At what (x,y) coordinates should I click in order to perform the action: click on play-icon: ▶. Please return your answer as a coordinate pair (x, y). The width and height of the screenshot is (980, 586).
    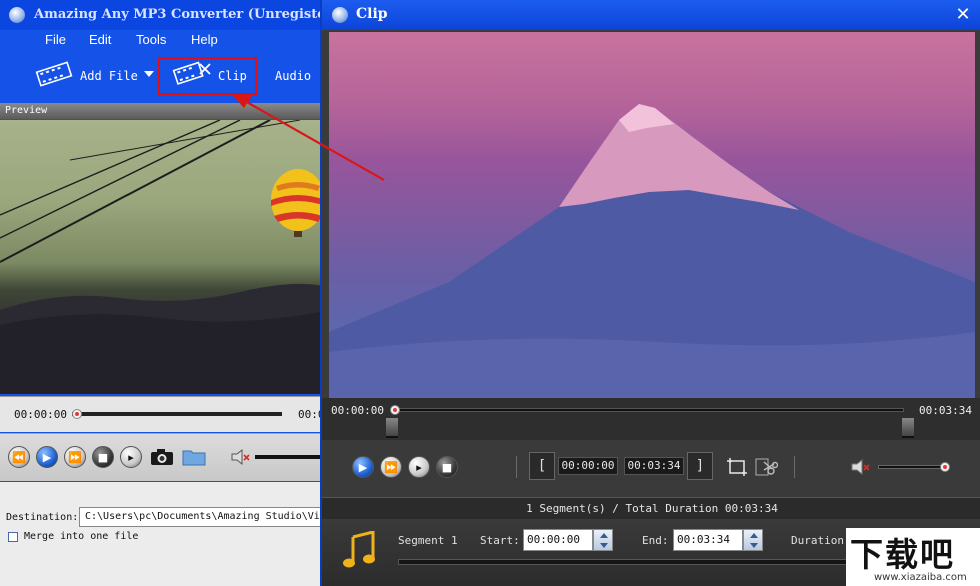
    Looking at the image, I should click on (47, 457).